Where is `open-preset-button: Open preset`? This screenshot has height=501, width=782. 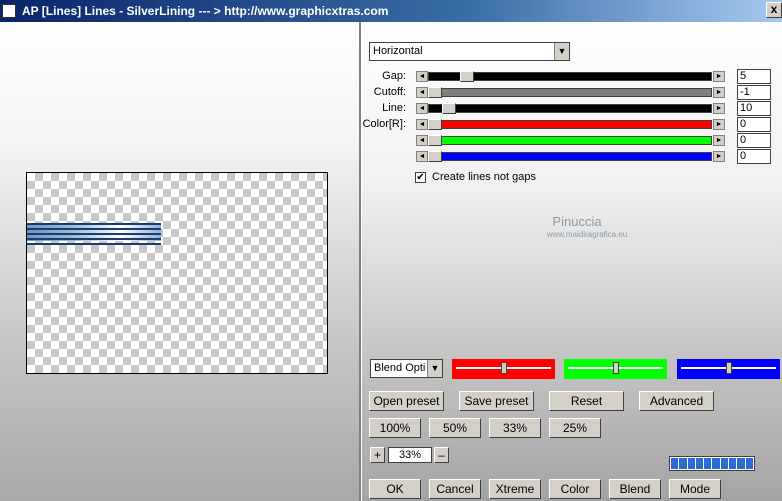
open-preset-button: Open preset is located at coordinates (406, 401).